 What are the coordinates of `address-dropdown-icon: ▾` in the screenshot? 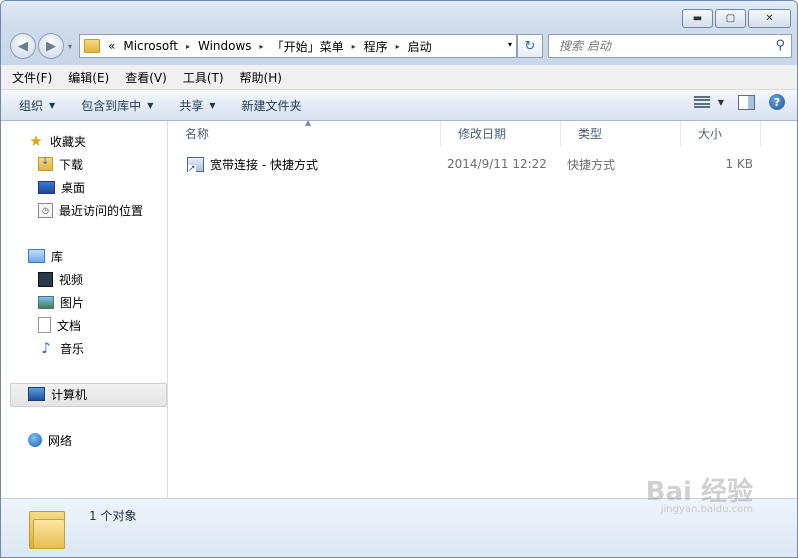 It's located at (510, 44).